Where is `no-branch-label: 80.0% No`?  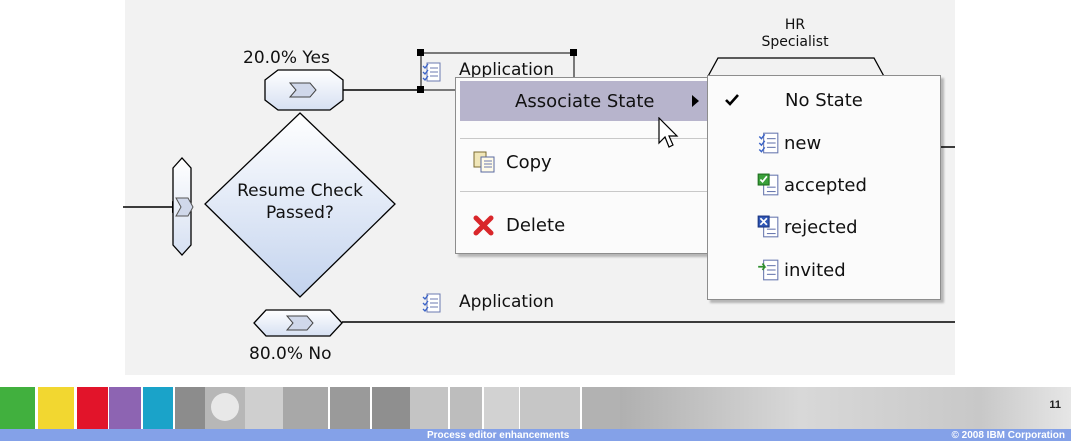 no-branch-label: 80.0% No is located at coordinates (290, 354).